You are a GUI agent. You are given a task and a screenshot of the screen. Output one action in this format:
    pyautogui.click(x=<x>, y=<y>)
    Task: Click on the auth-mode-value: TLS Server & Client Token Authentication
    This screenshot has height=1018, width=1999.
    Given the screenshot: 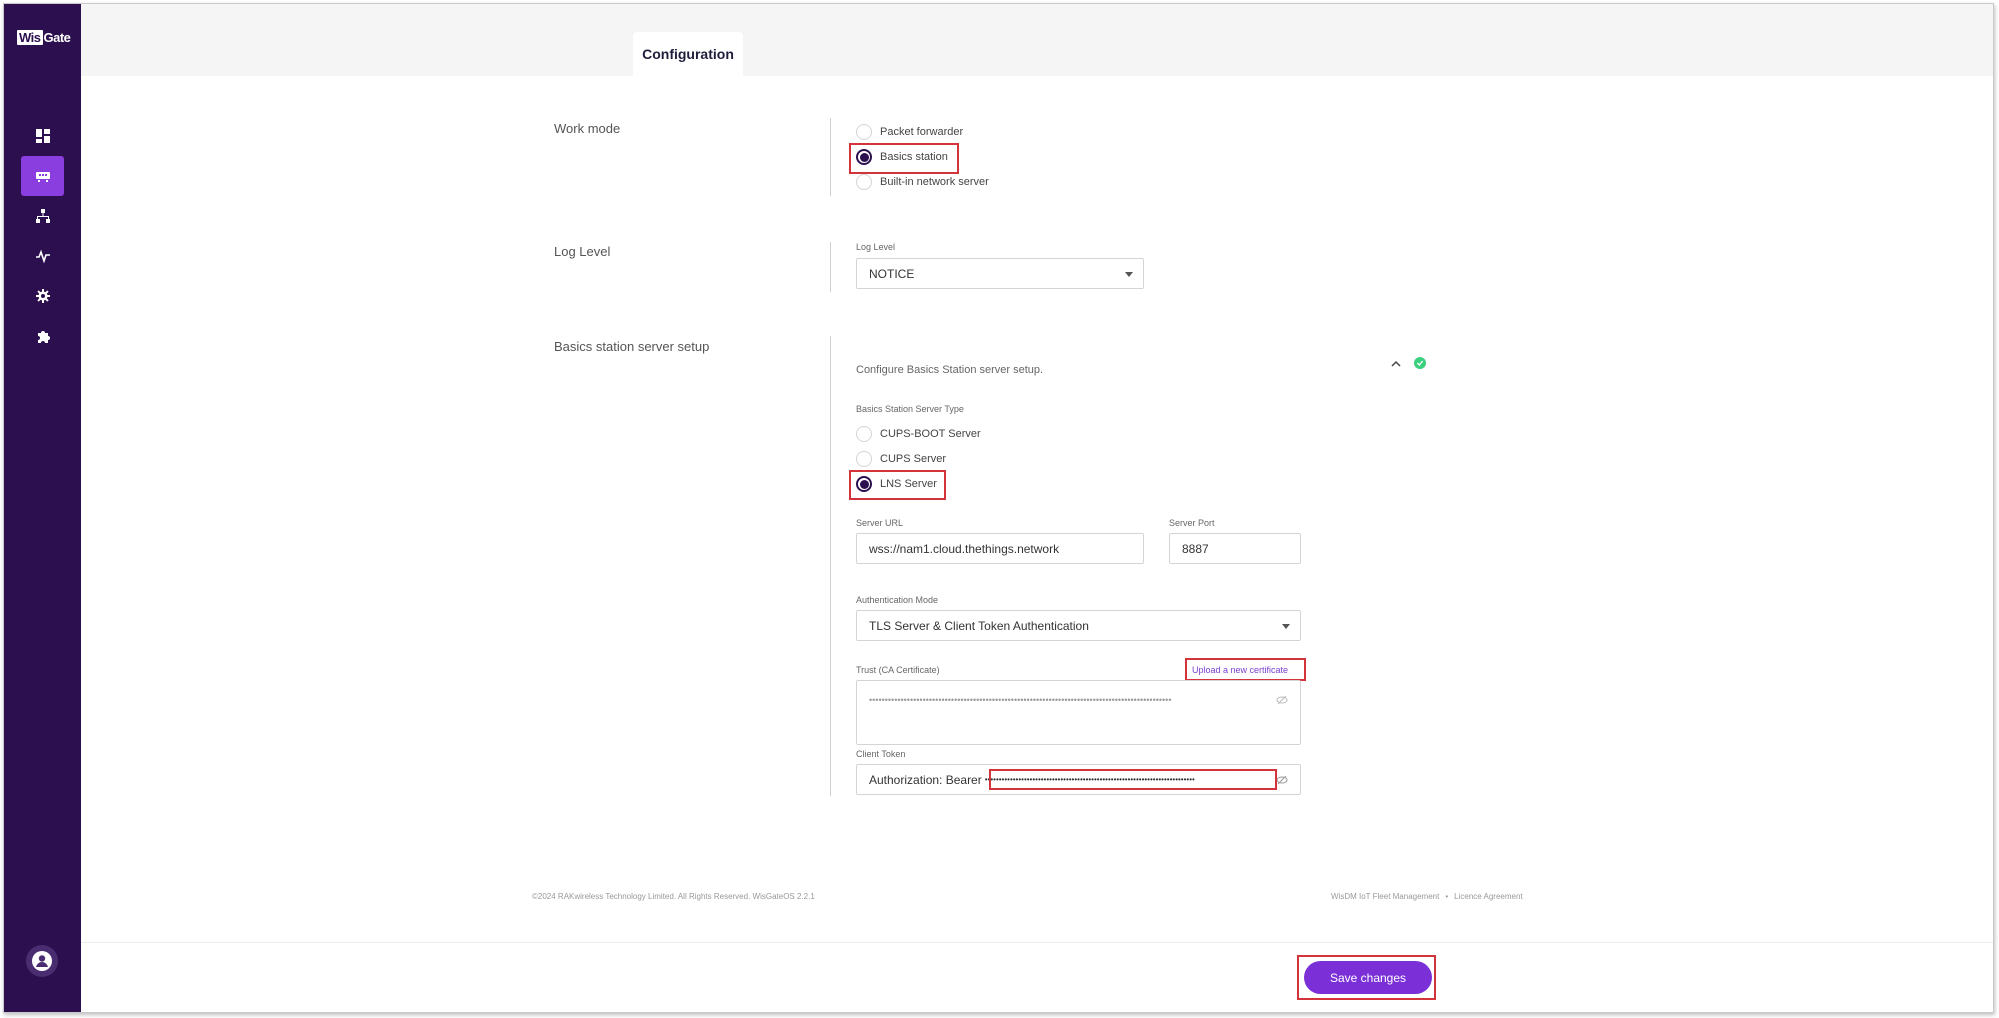 What is the action you would take?
    pyautogui.click(x=979, y=625)
    